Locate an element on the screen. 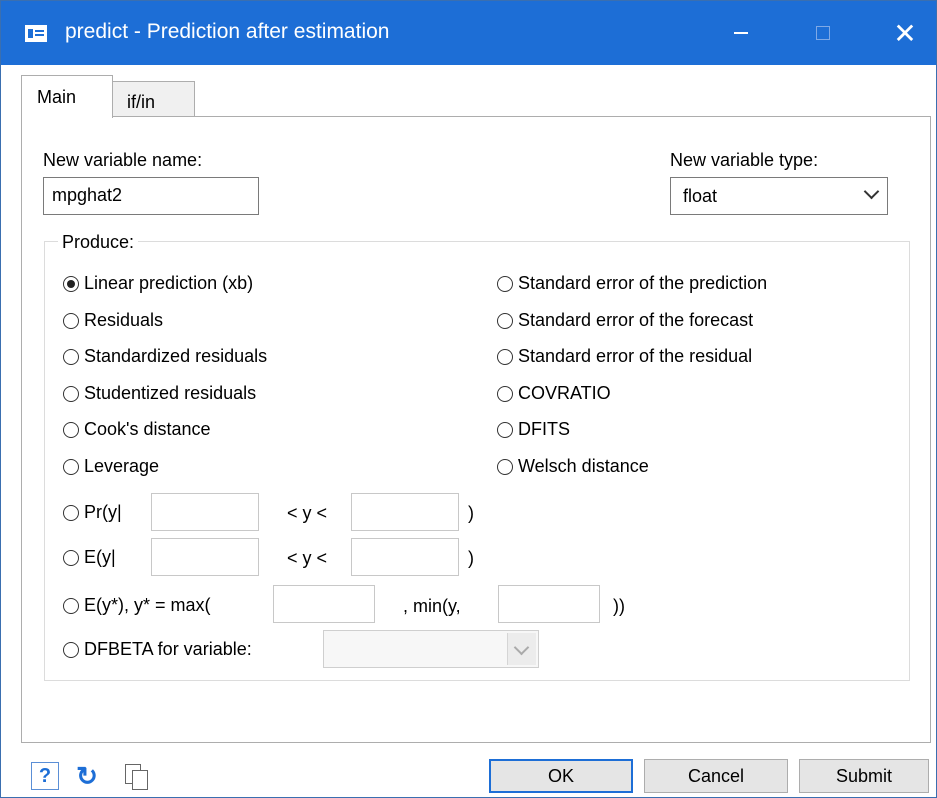  radio-label: DFBETA for variable: is located at coordinates (168, 649).